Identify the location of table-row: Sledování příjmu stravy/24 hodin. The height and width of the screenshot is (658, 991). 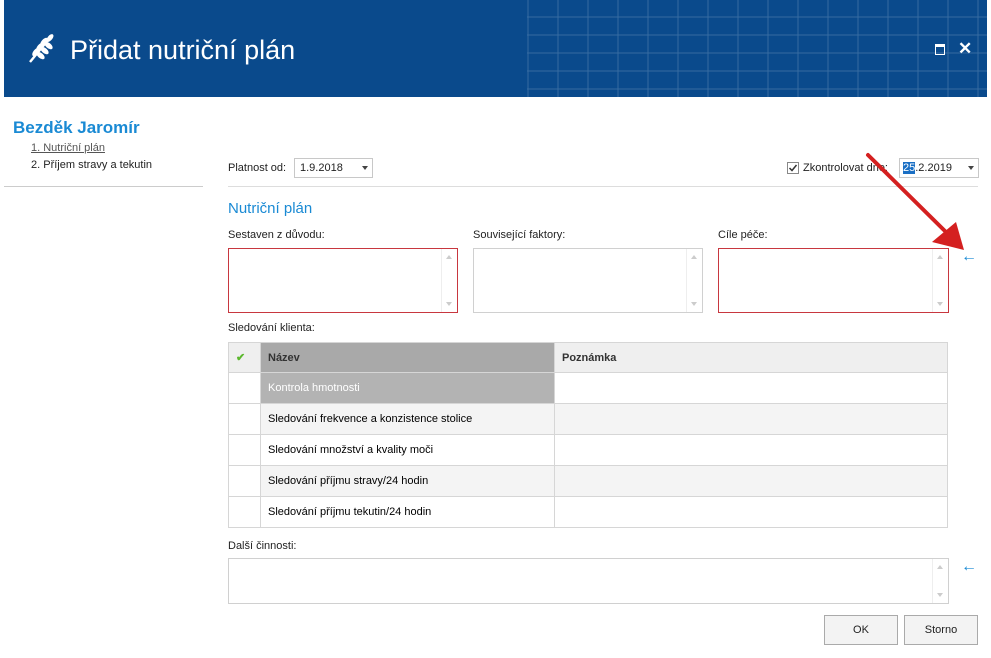
(588, 481).